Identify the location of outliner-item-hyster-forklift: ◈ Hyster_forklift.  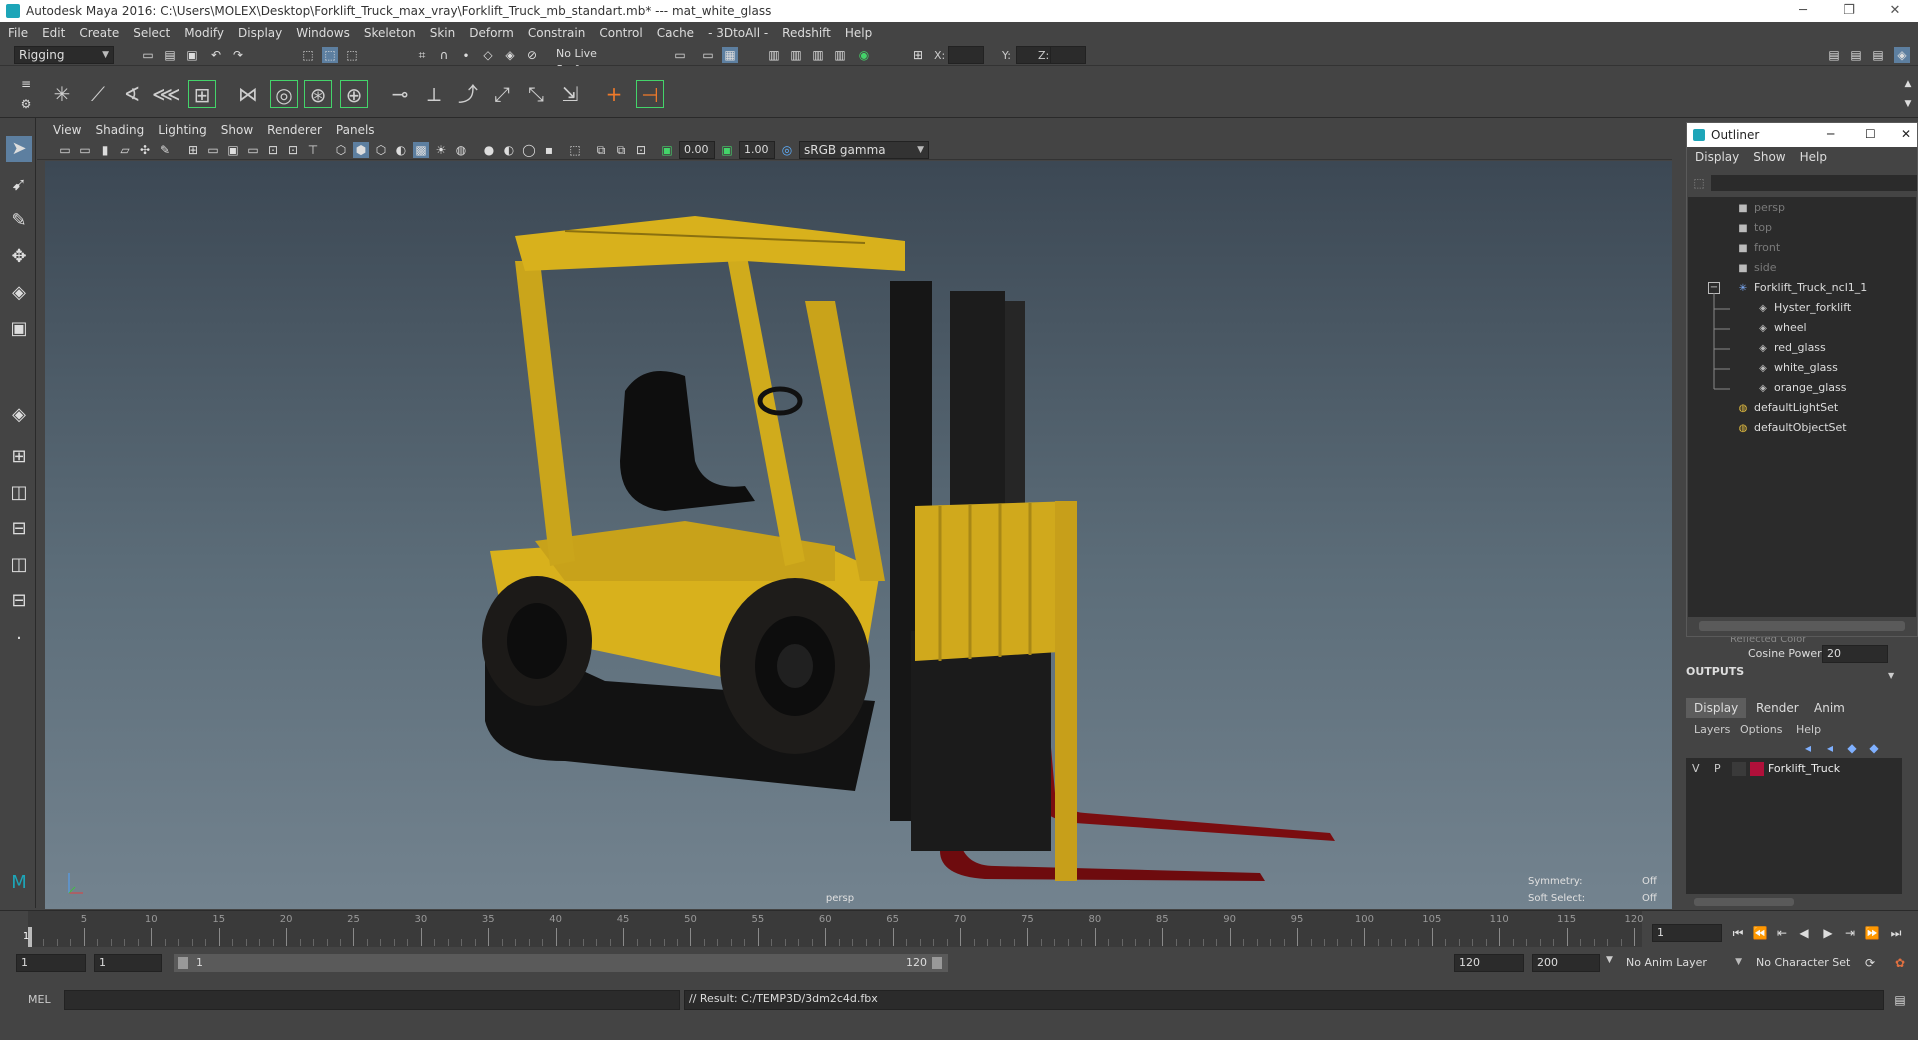
(1803, 308).